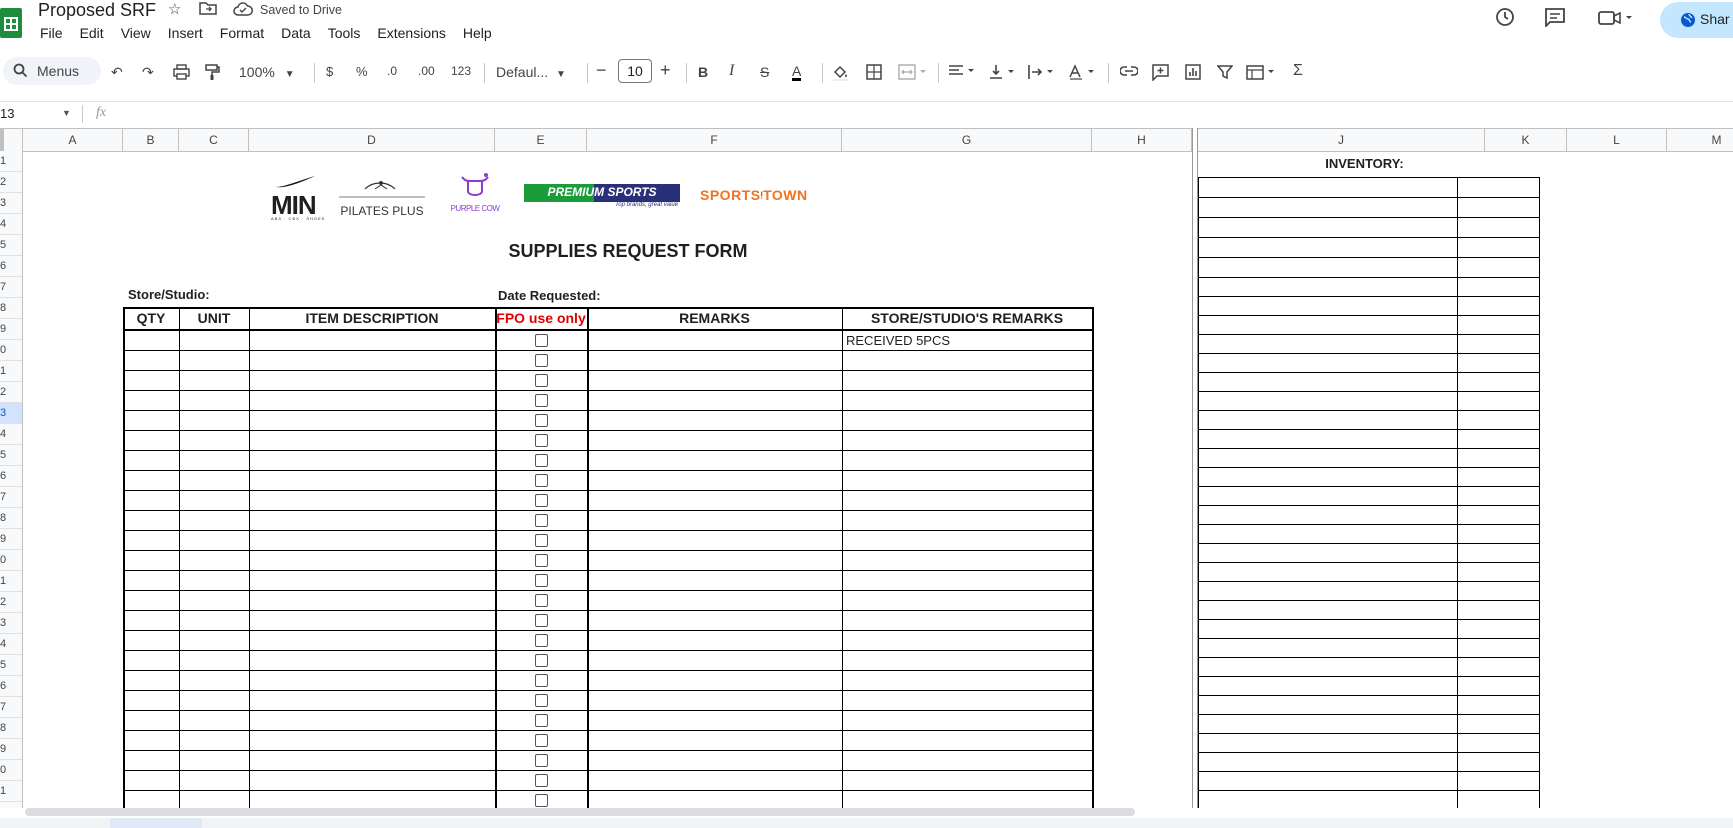  I want to click on paint-format-icon, so click(212, 74).